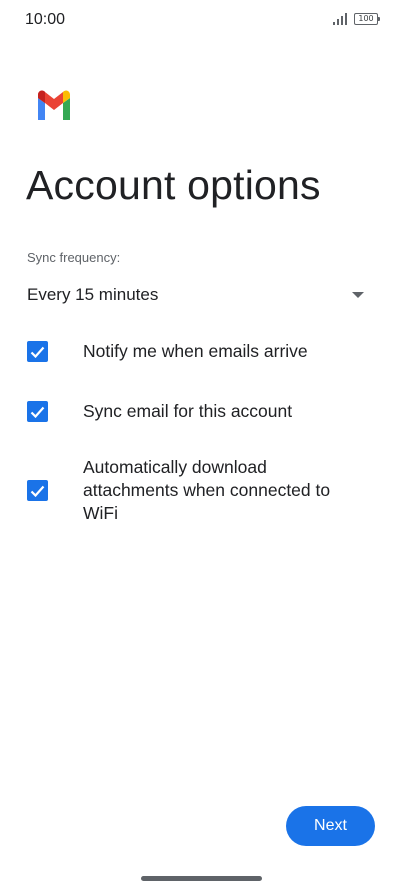 The height and width of the screenshot is (893, 402). I want to click on notify-option: Notify me when emails arrive, so click(197, 351).